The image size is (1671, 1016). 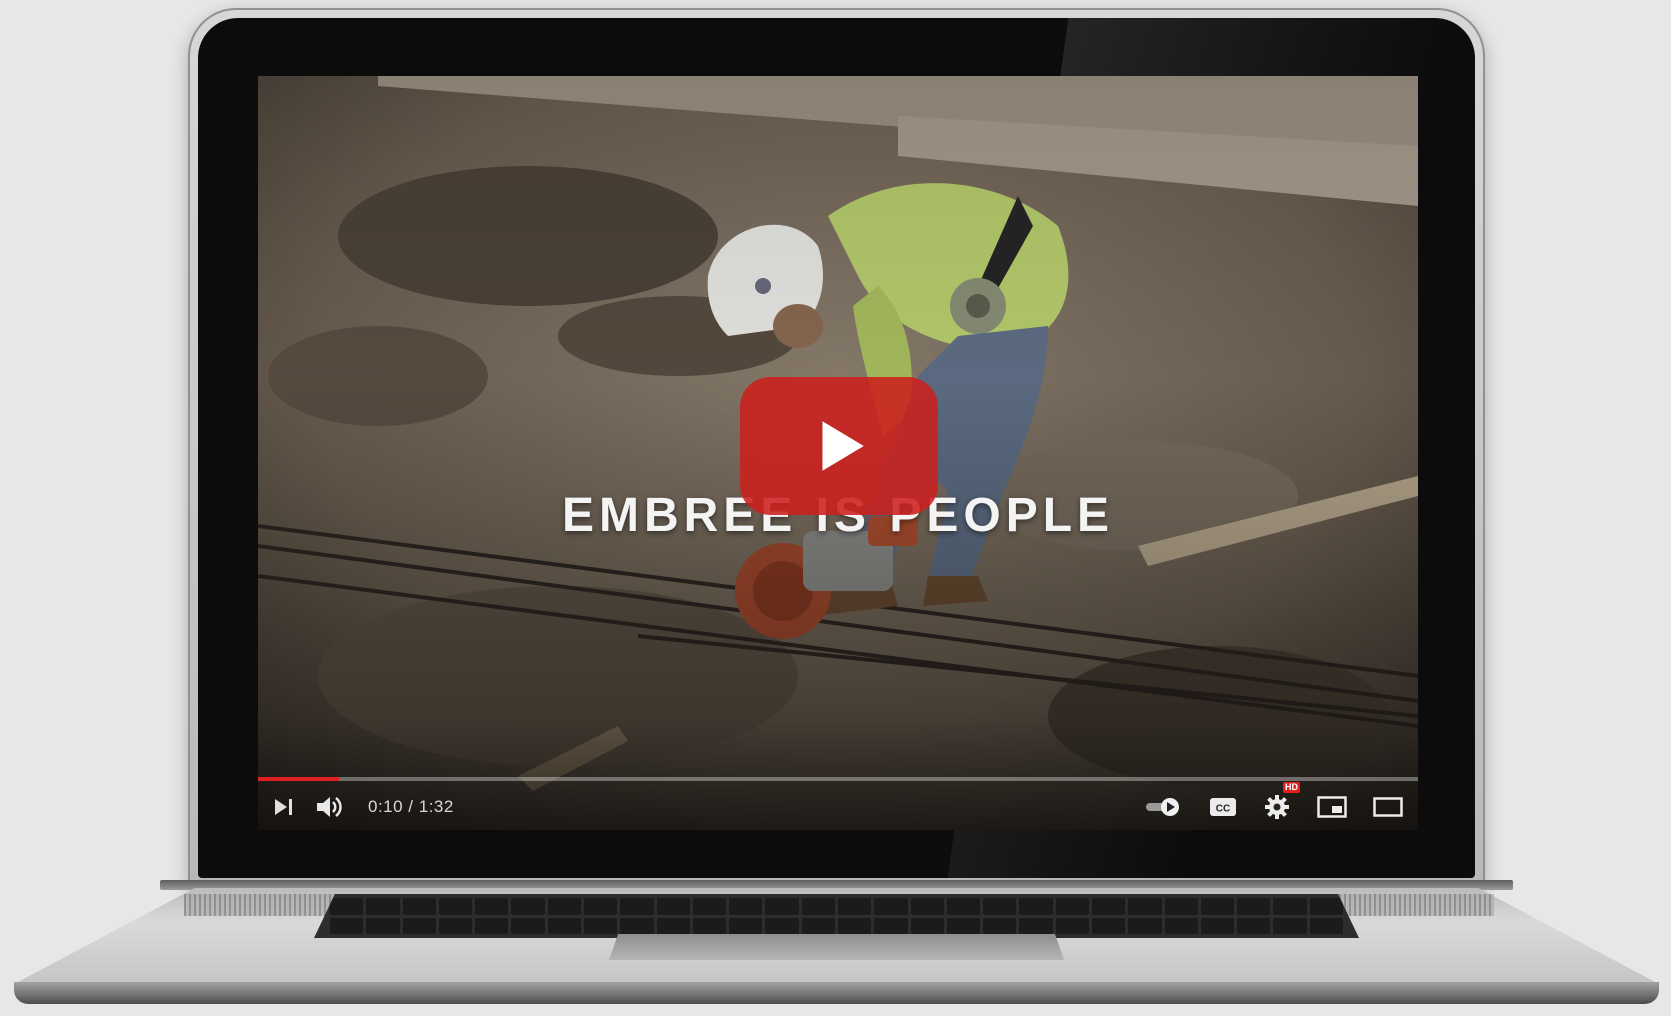 I want to click on play-button, so click(x=839, y=446).